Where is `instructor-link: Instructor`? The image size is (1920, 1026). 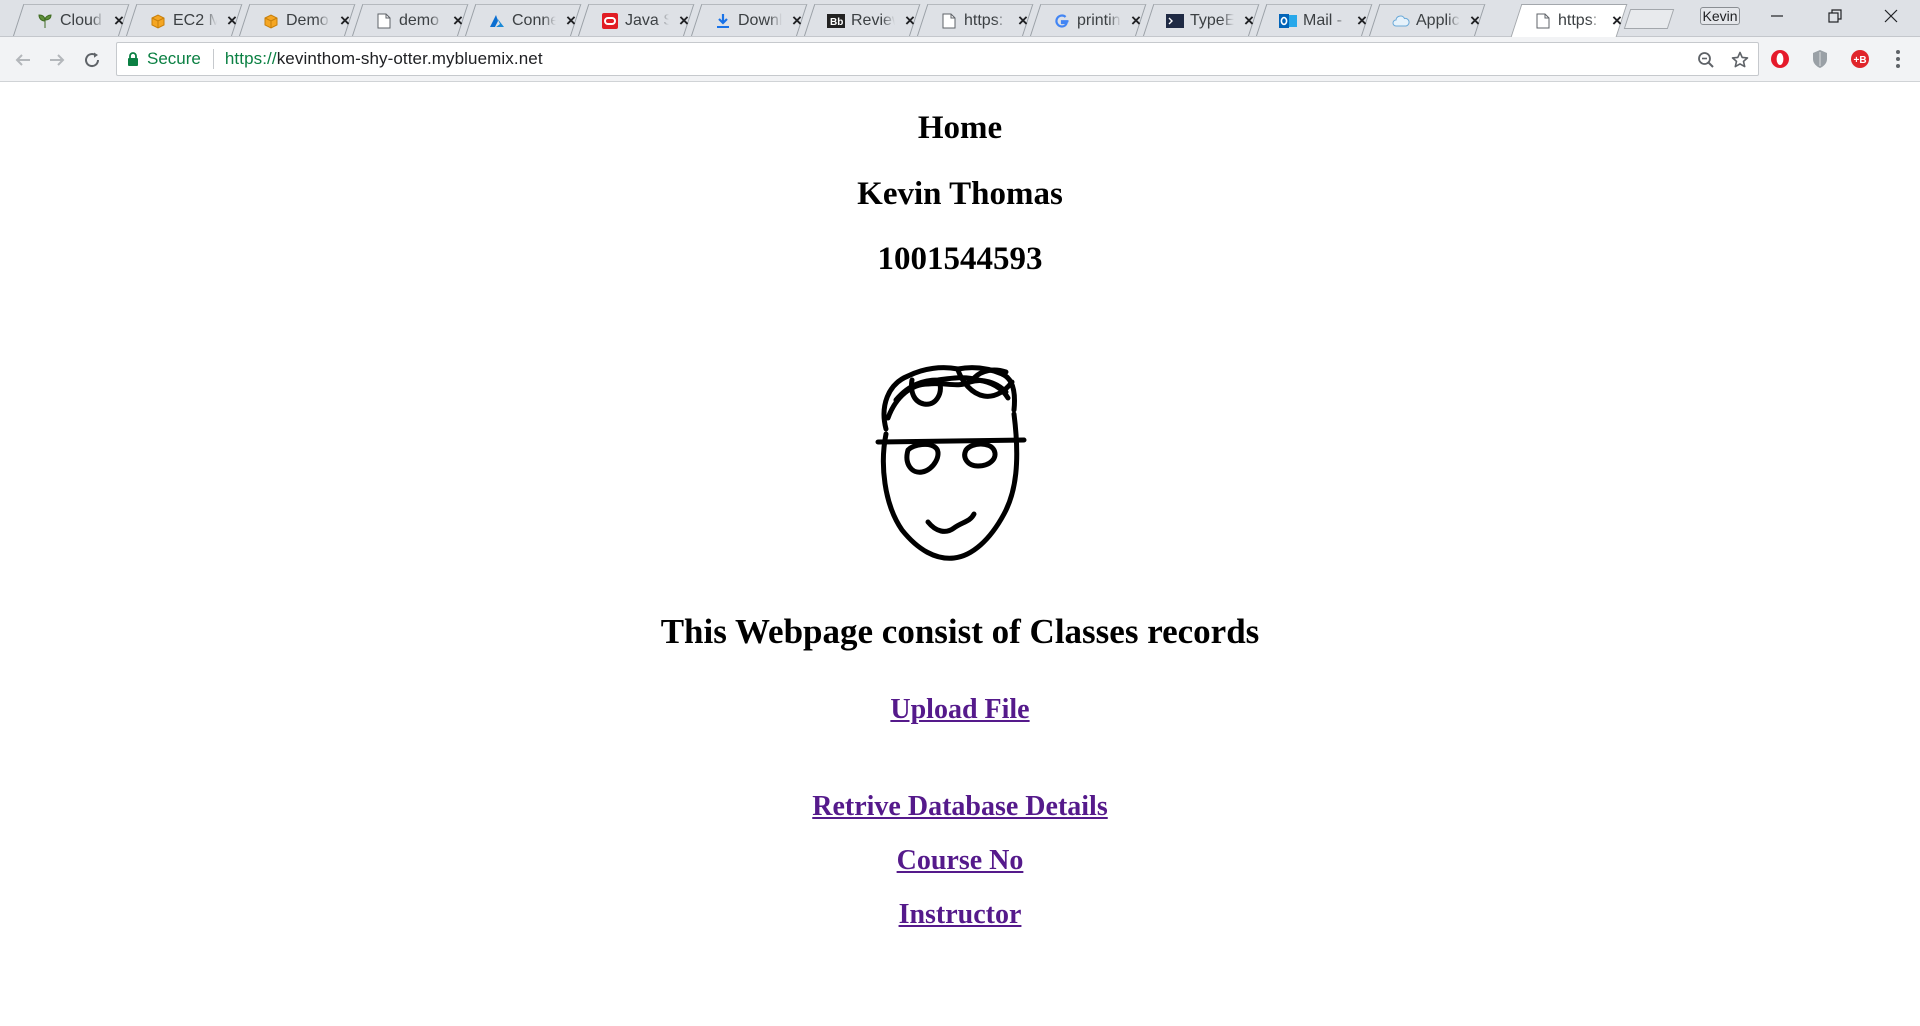 instructor-link: Instructor is located at coordinates (960, 914).